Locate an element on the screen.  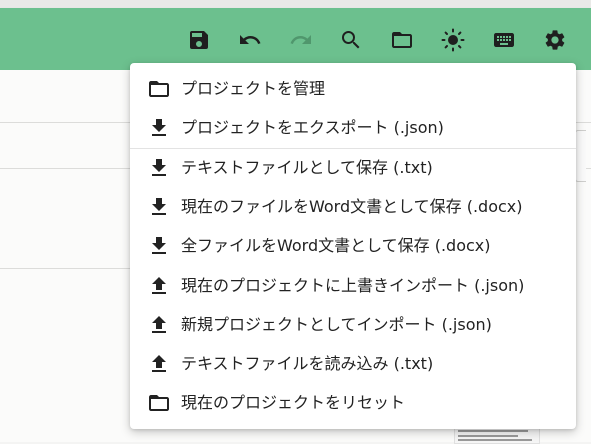
menu-item-import-new-json: 新規プロジェクトとしてインポート (.json) is located at coordinates (353, 325).